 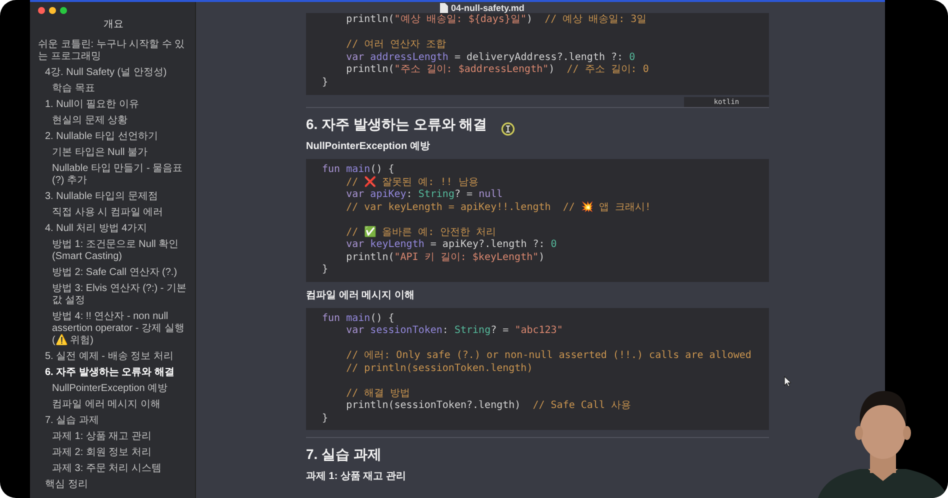 What do you see at coordinates (420, 232) in the screenshot?
I see `code-line: // ✅ 올바른 예: 안전한 처리` at bounding box center [420, 232].